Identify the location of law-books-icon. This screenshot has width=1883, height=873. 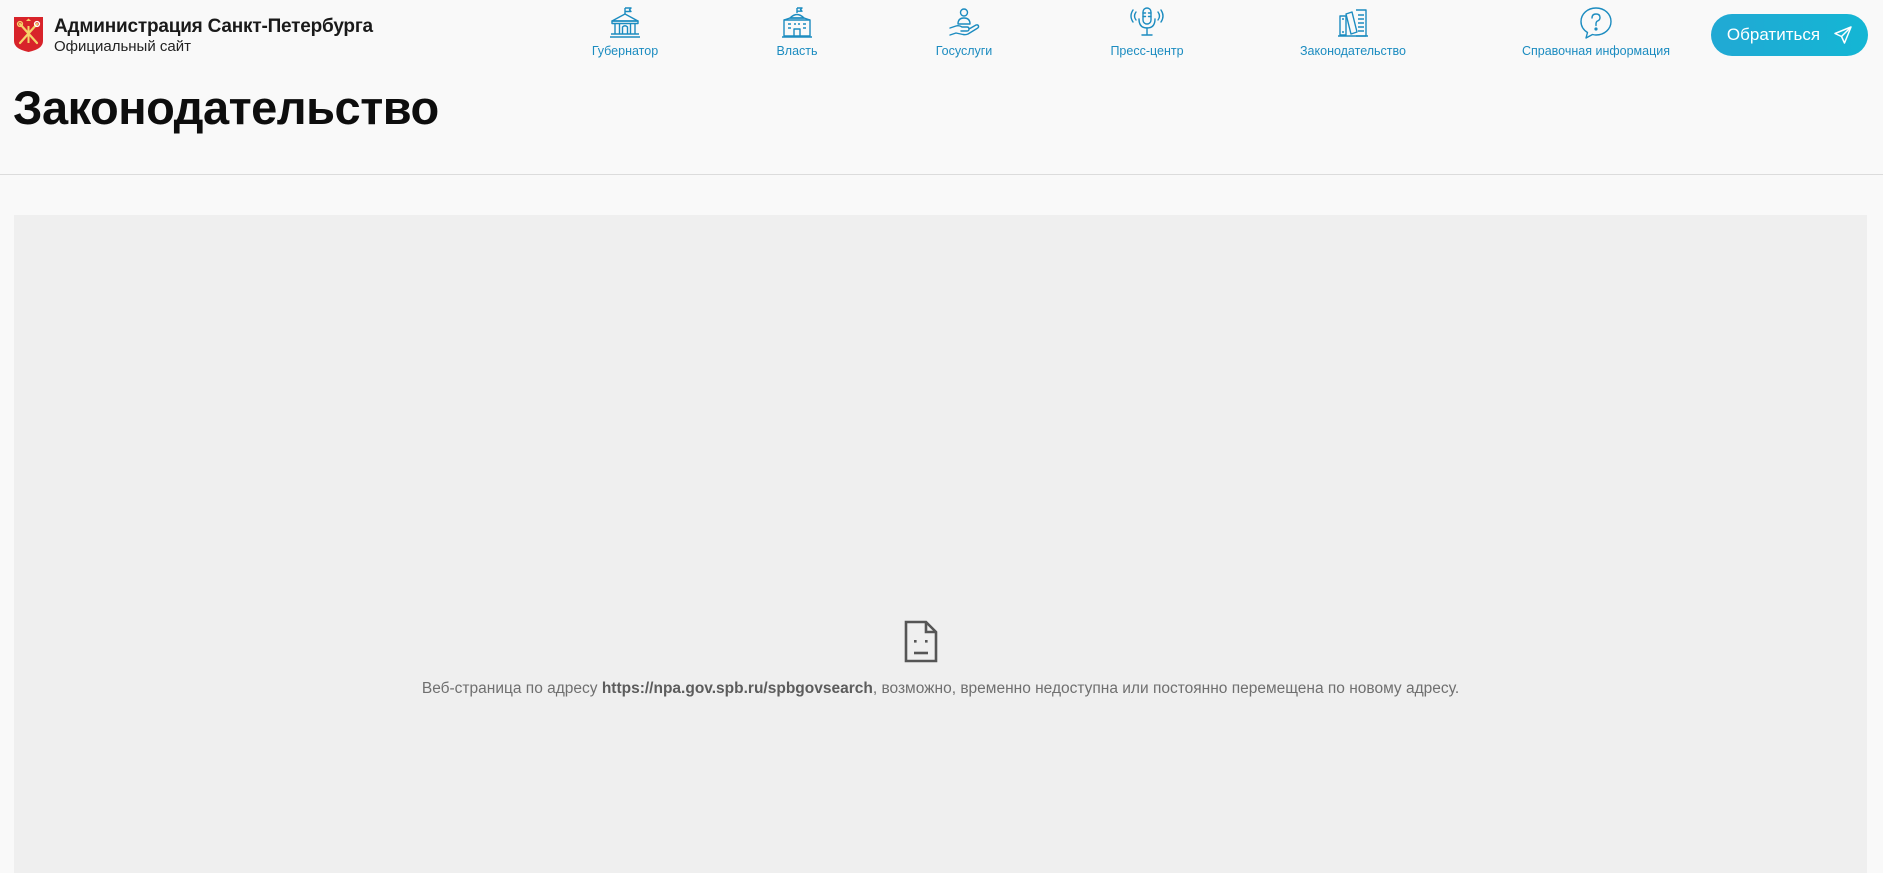
(1353, 23).